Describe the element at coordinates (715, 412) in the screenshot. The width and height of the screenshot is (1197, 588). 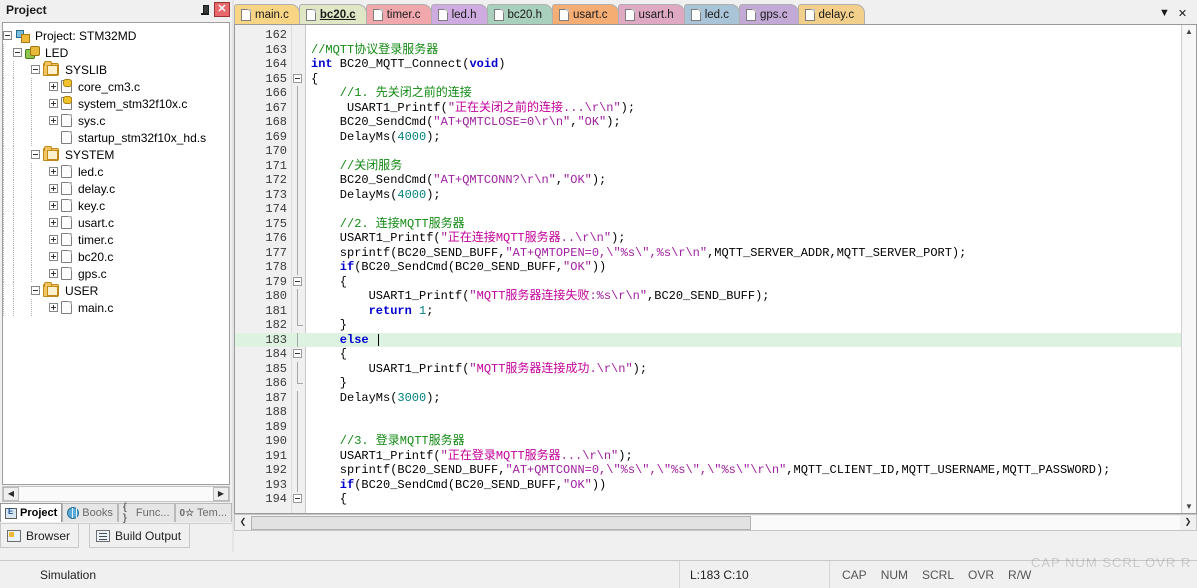
I see `code-line: 188` at that location.